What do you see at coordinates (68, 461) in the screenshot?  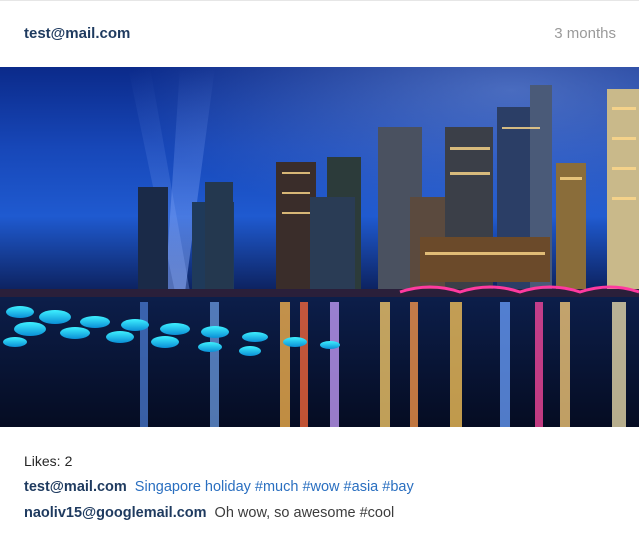 I see `likes-count: 2` at bounding box center [68, 461].